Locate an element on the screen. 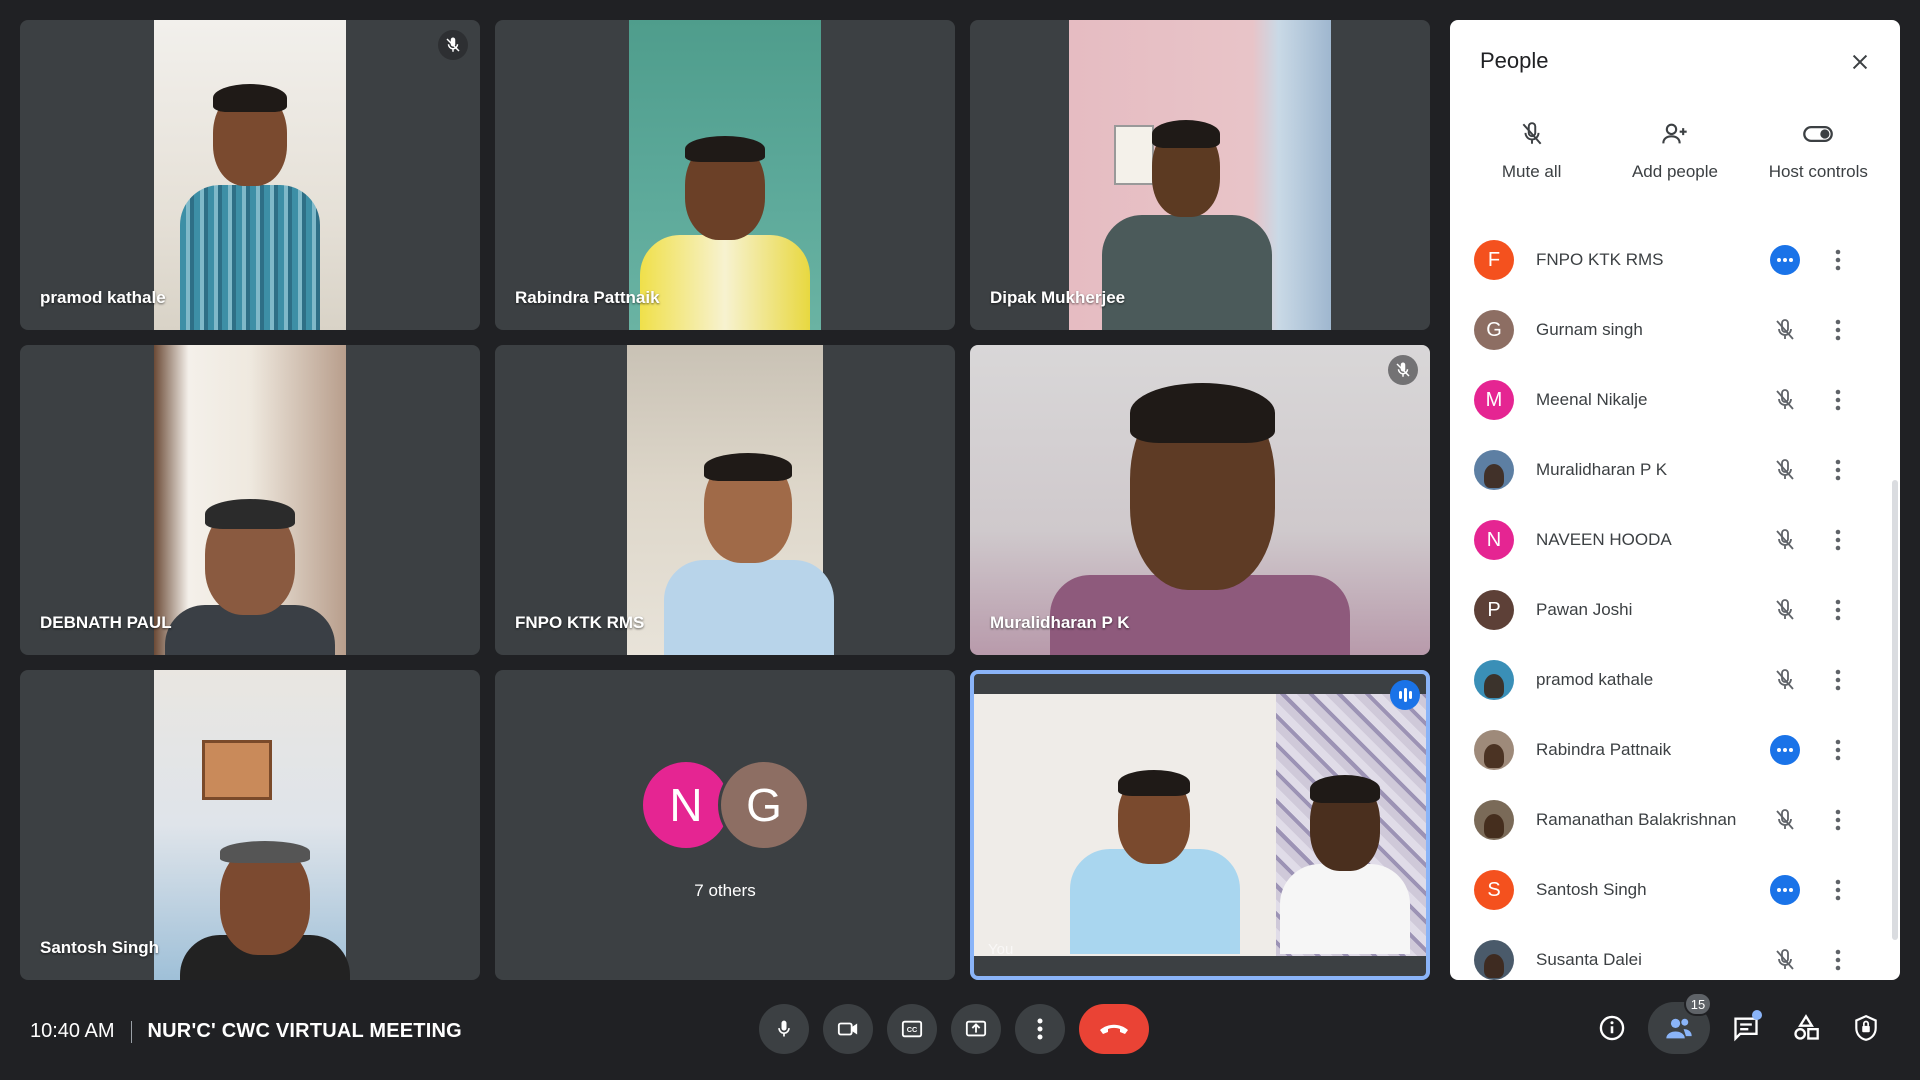 This screenshot has height=1080, width=1920. host-controls-label: Host controls is located at coordinates (1818, 171).